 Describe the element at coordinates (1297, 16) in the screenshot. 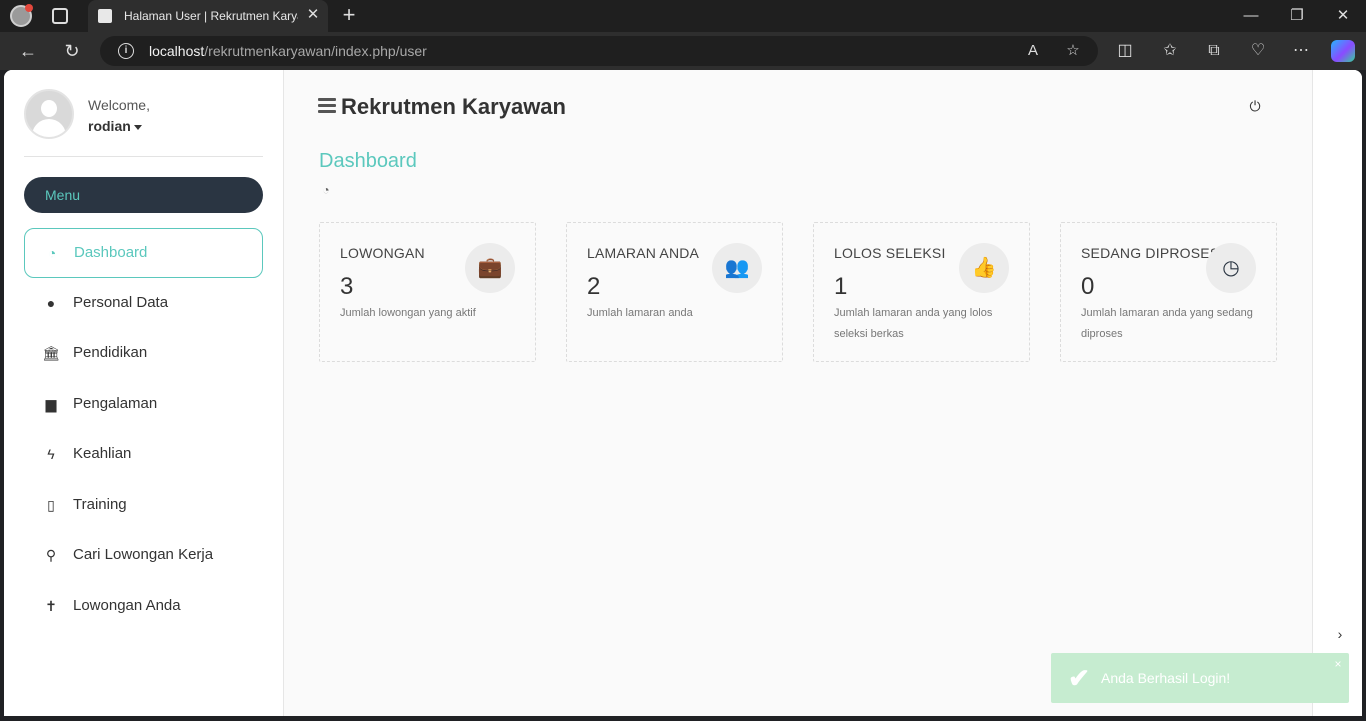

I see `restore-icon: ❐` at that location.